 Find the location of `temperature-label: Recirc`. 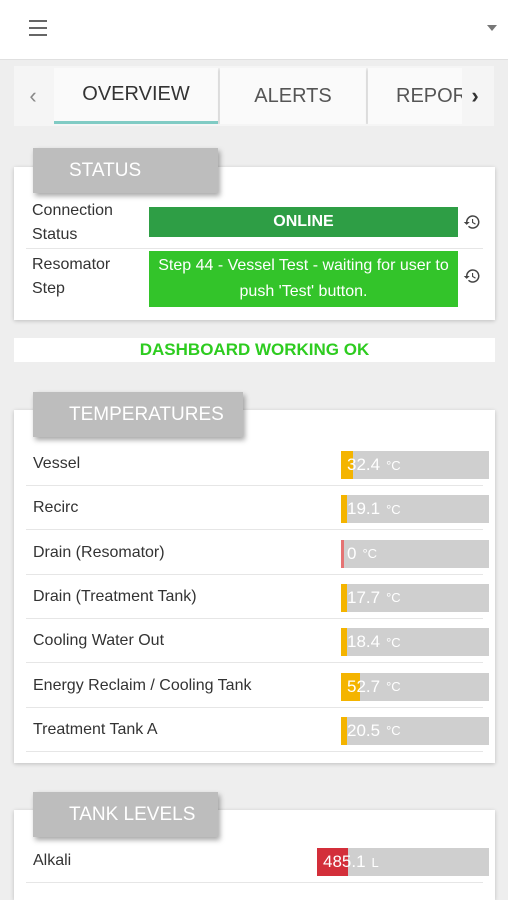

temperature-label: Recirc is located at coordinates (56, 508).